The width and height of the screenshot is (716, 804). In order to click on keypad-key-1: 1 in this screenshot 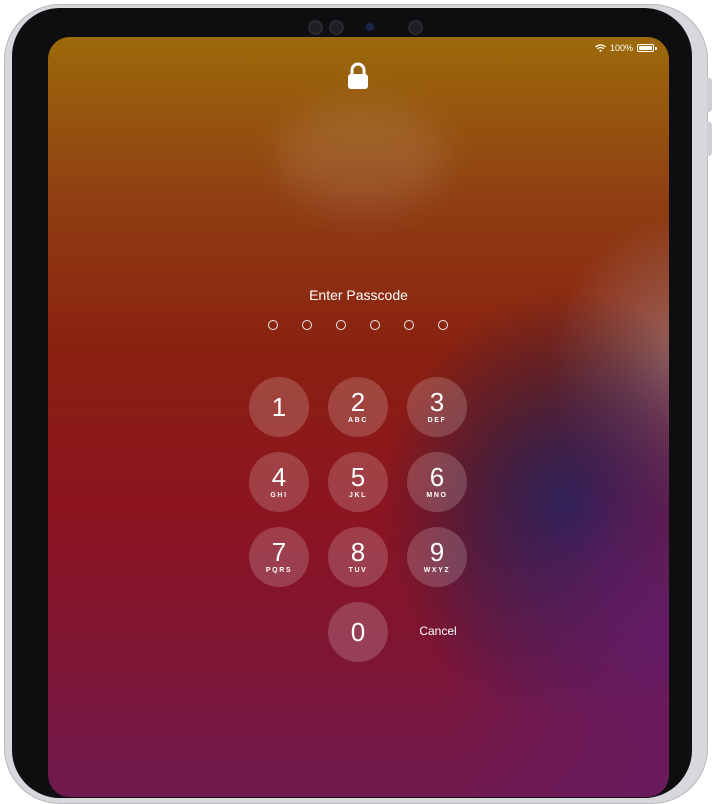, I will do `click(279, 407)`.